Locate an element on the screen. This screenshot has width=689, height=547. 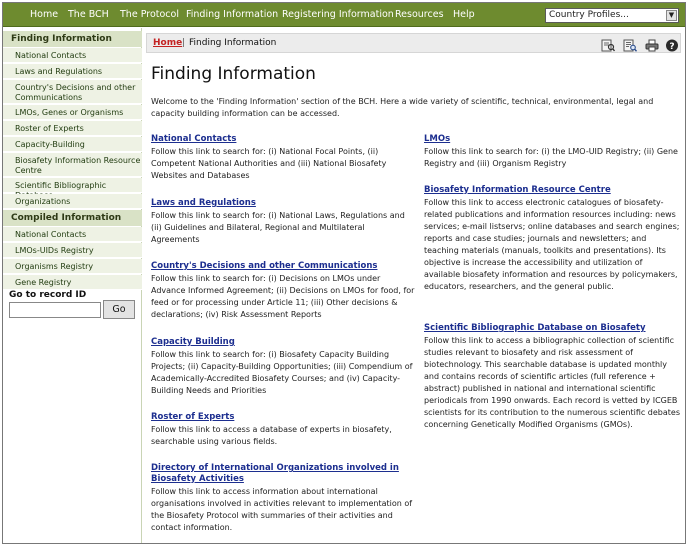
nav-the-bch: The BCH is located at coordinates (88, 14).